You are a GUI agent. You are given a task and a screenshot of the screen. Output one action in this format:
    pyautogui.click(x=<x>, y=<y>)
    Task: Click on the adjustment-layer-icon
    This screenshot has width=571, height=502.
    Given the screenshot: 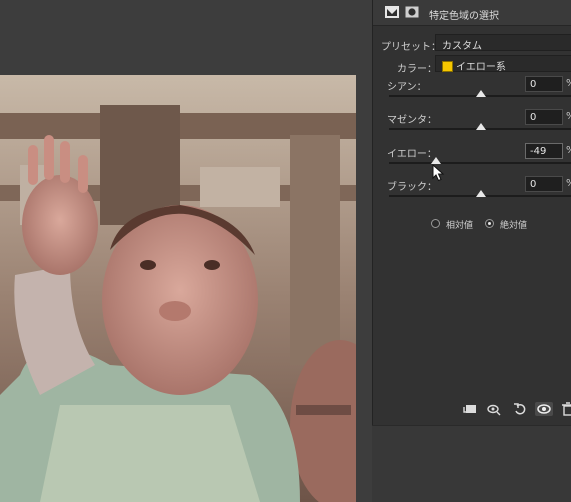 What is the action you would take?
    pyautogui.click(x=392, y=12)
    